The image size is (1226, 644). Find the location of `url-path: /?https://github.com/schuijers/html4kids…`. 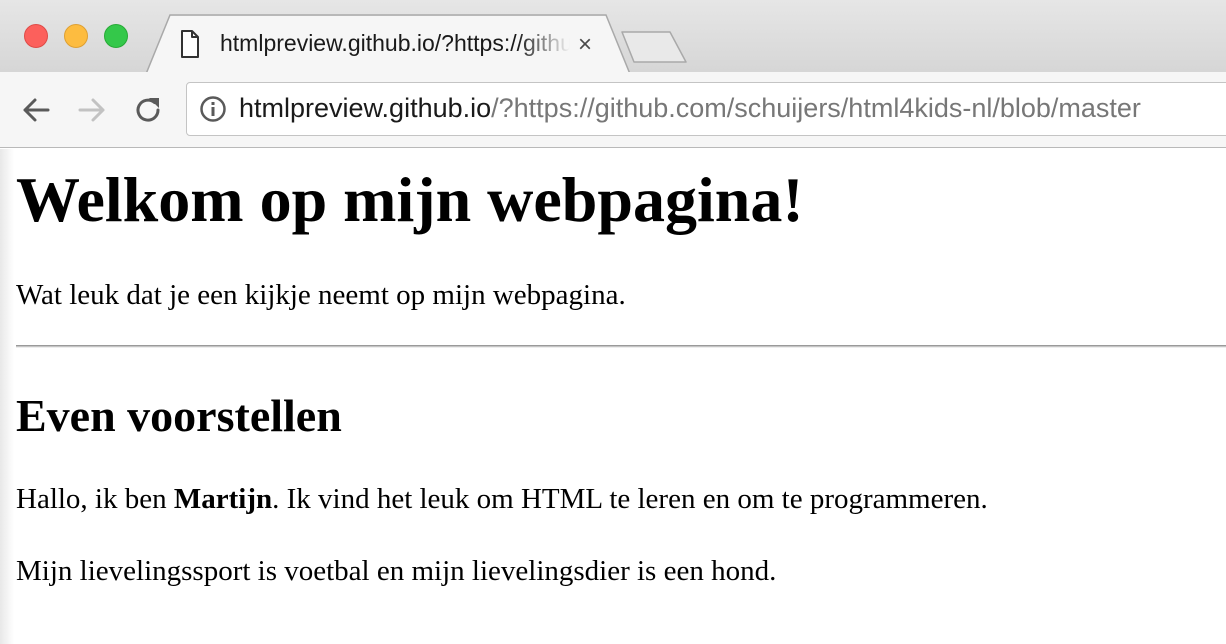

url-path: /?https://github.com/schuijers/html4kids… is located at coordinates (816, 108).